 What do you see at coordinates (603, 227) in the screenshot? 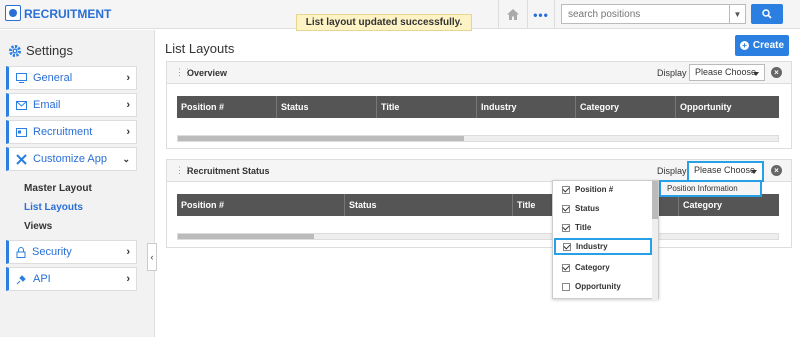
I see `column-option-title: Title` at bounding box center [603, 227].